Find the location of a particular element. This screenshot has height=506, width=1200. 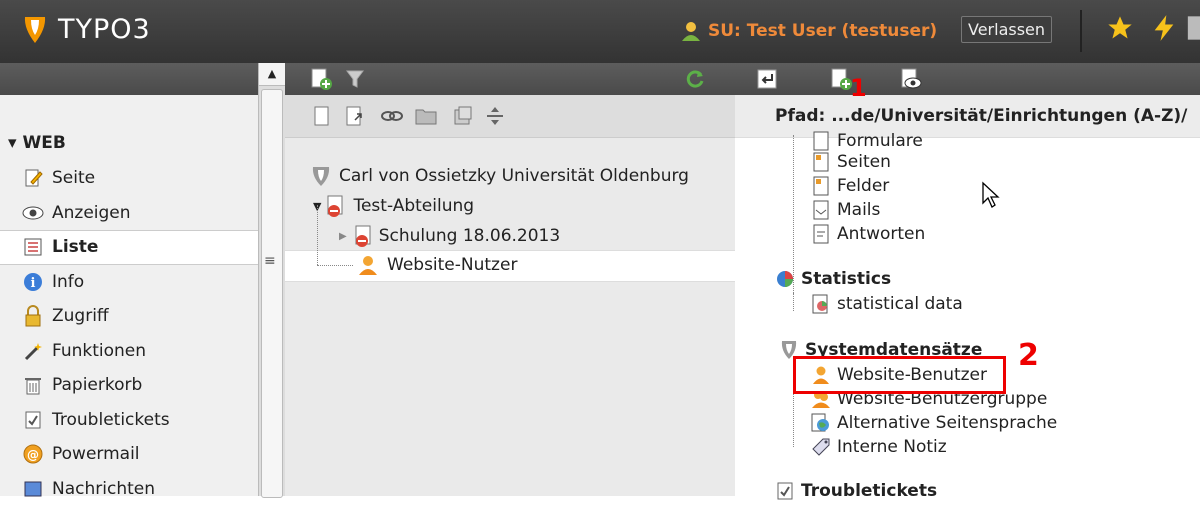

sidebar-scrollbar: ▲ ≡ is located at coordinates (271, 279).